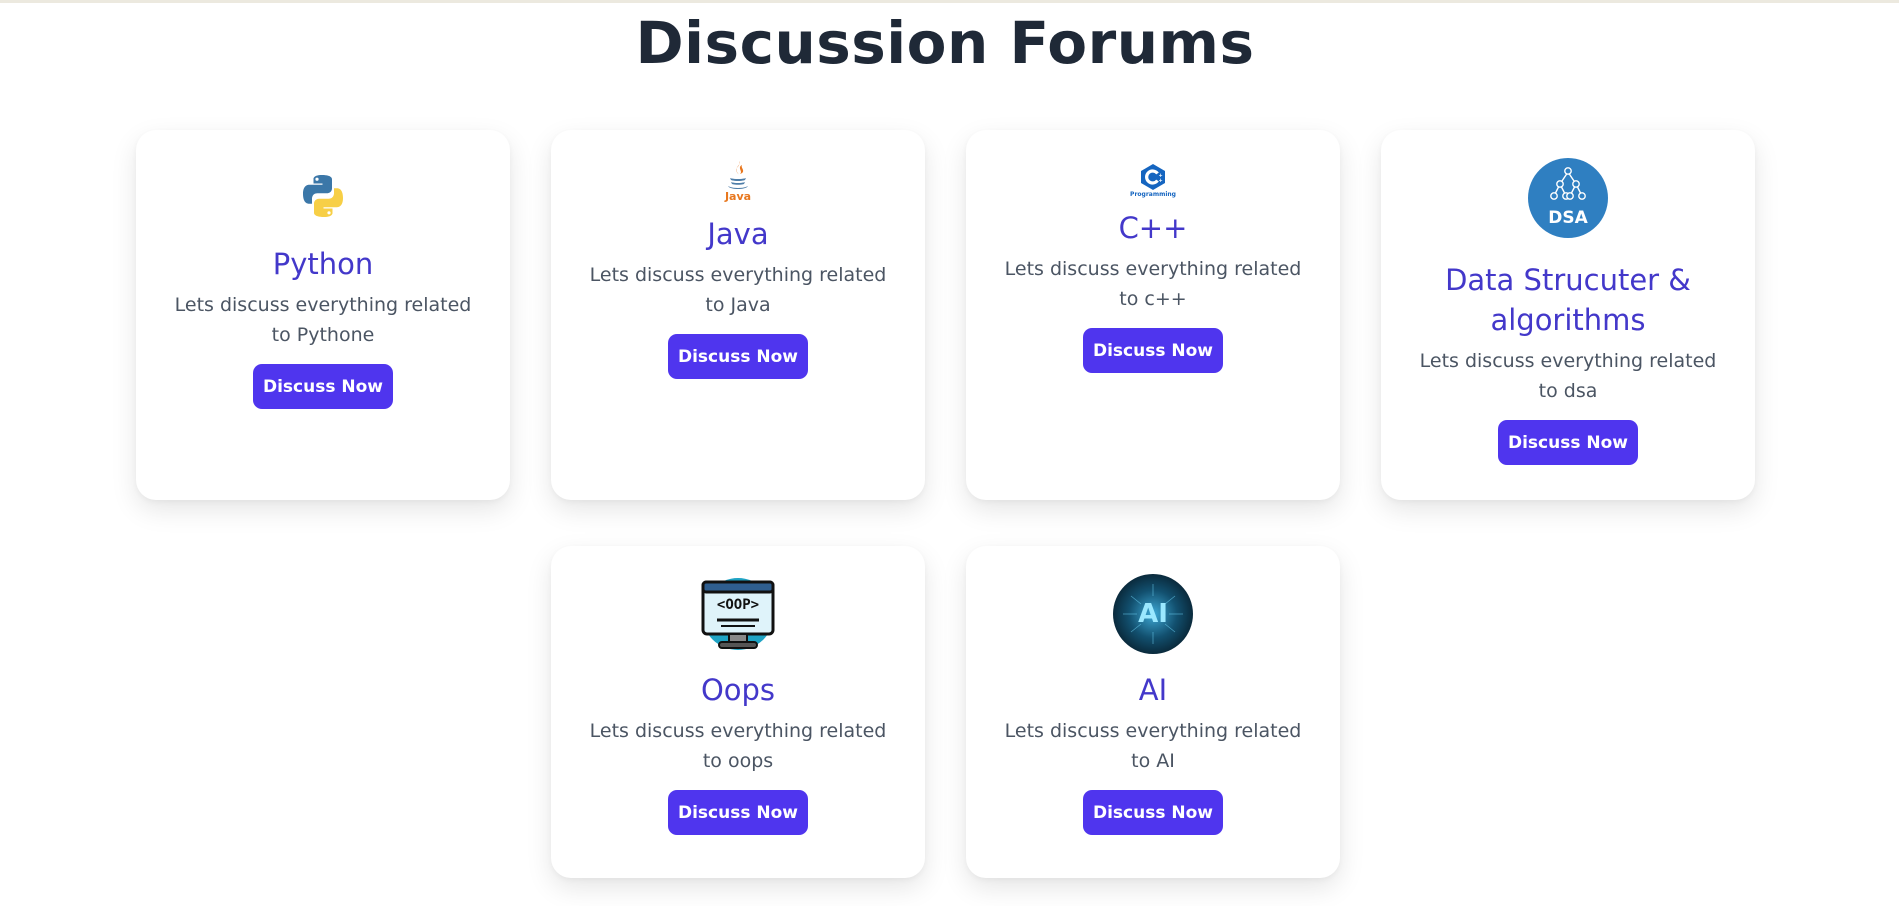 The height and width of the screenshot is (906, 1899). Describe the element at coordinates (738, 614) in the screenshot. I see `oop-monitor-icon: <OOP>` at that location.